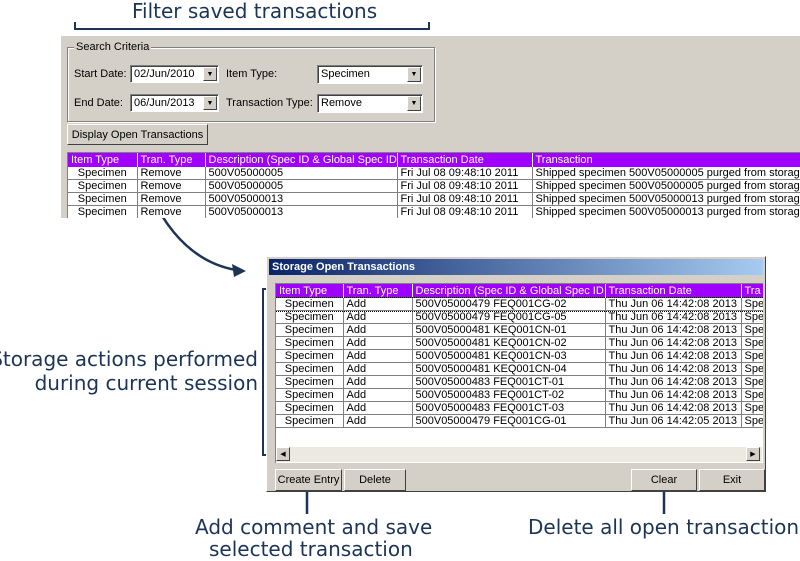  What do you see at coordinates (341, 103) in the screenshot?
I see `transaction-type-value: Remove` at bounding box center [341, 103].